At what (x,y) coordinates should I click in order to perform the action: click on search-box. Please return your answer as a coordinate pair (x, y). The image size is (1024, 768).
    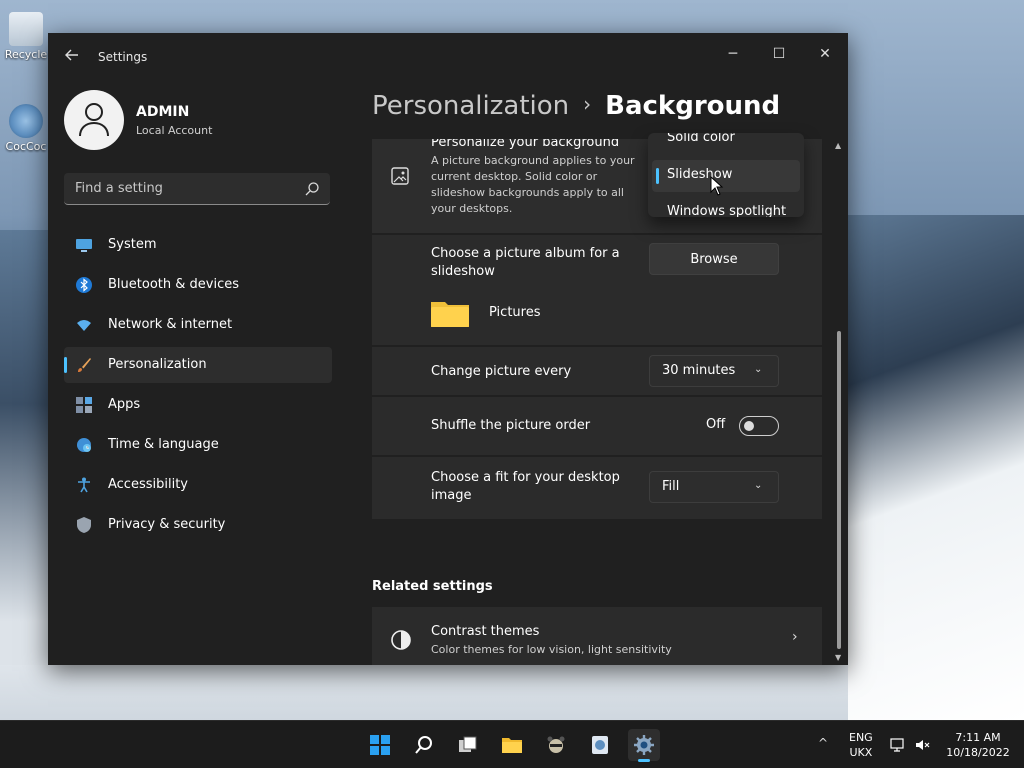
    Looking at the image, I should click on (197, 189).